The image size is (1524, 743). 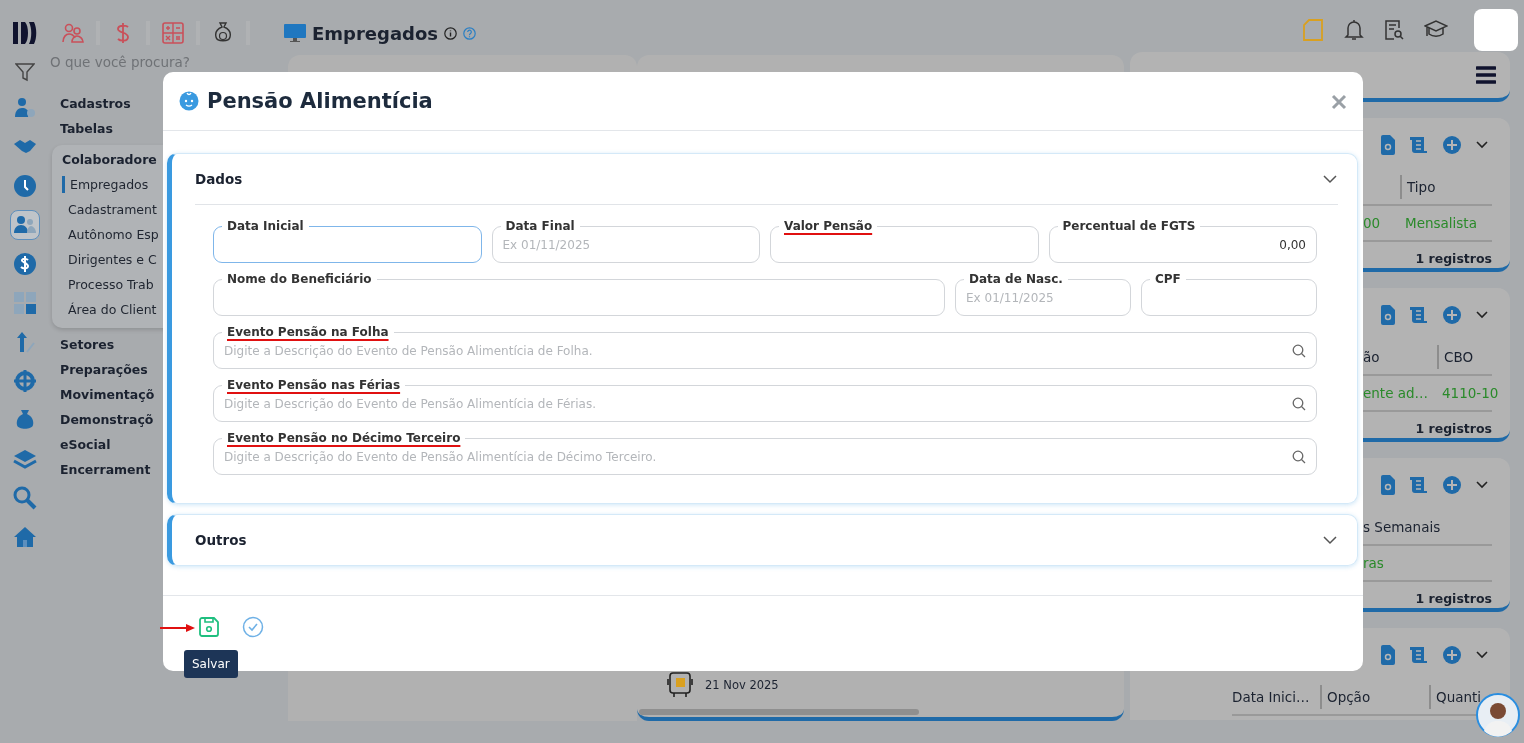 What do you see at coordinates (680, 685) in the screenshot?
I see `bus-icon` at bounding box center [680, 685].